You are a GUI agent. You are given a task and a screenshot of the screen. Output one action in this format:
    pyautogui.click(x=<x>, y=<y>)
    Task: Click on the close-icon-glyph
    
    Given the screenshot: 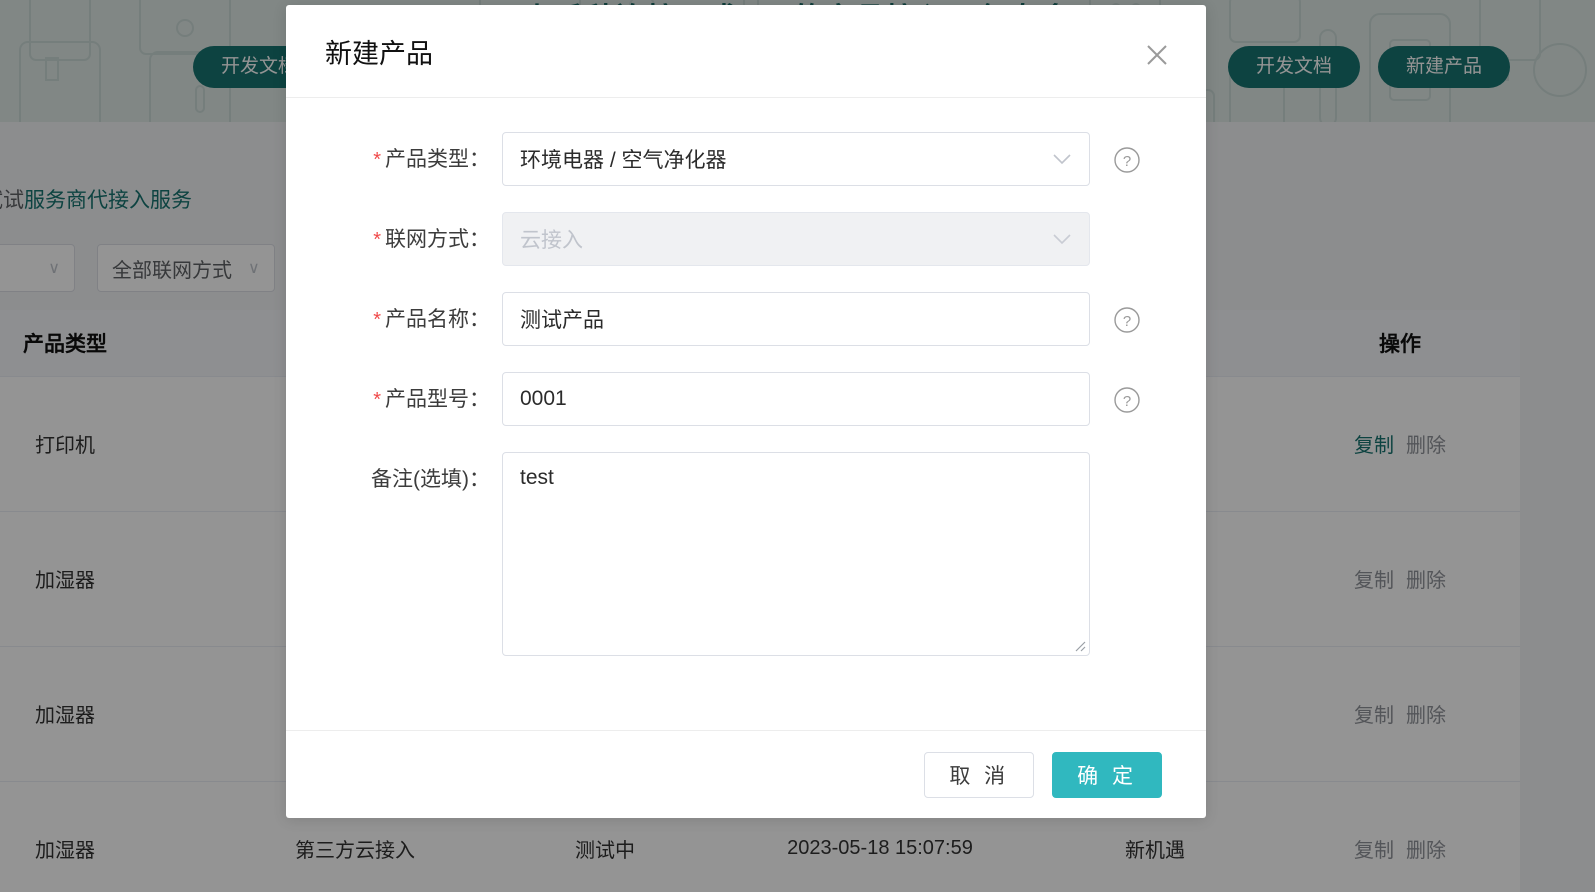 What is the action you would take?
    pyautogui.click(x=1157, y=55)
    